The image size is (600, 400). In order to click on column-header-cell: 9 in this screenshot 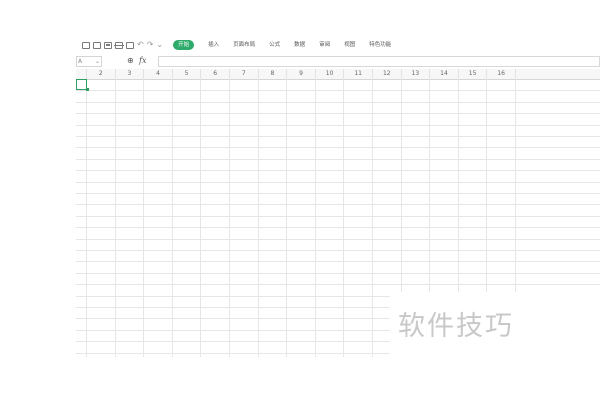, I will do `click(301, 74)`.